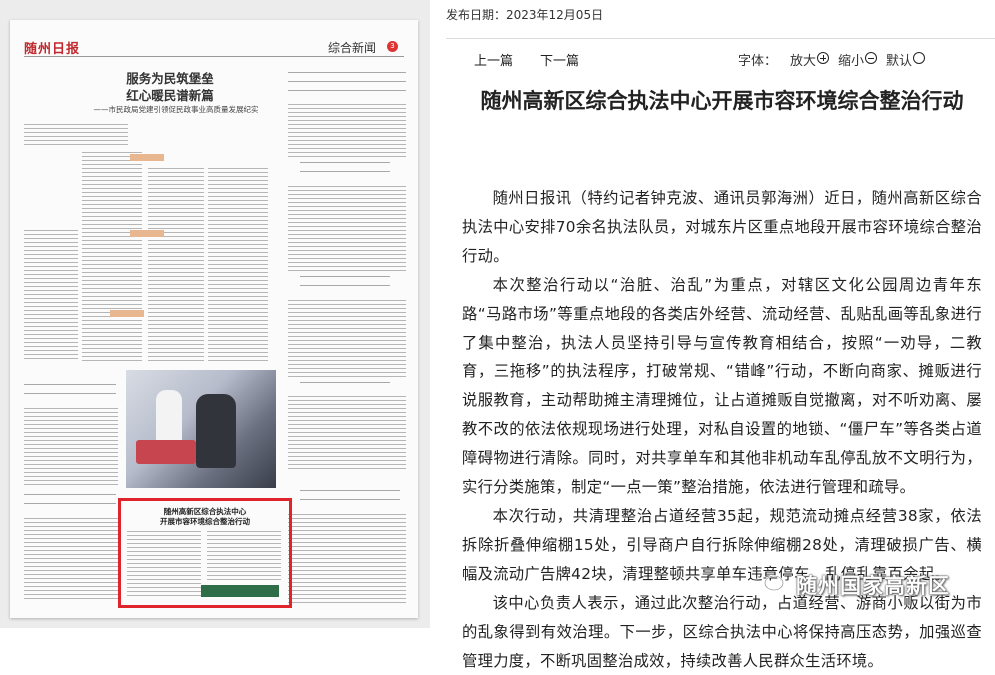 The height and width of the screenshot is (675, 995). What do you see at coordinates (493, 59) in the screenshot?
I see `prev-article-link: 上一篇` at bounding box center [493, 59].